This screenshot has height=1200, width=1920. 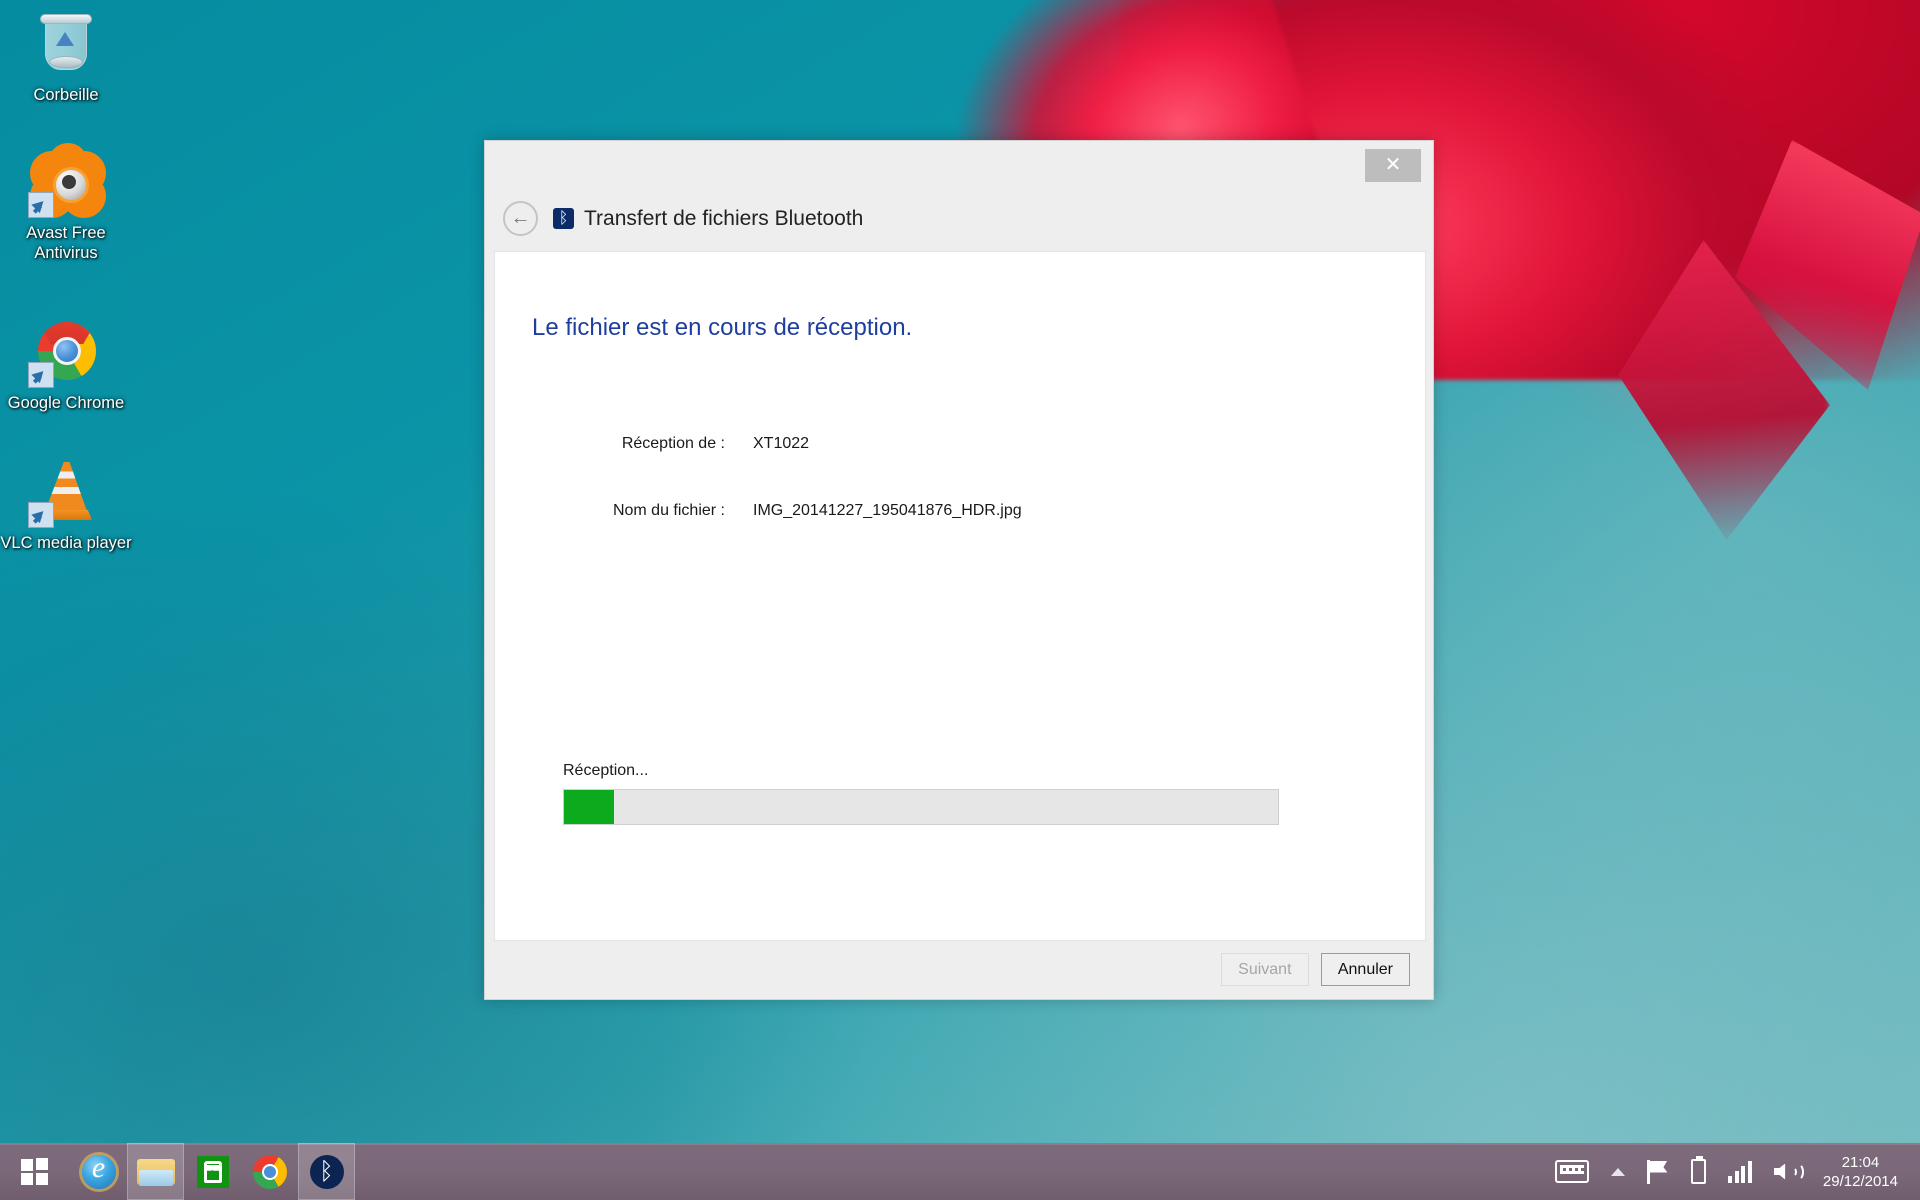 I want to click on tray-keyboard-button, so click(x=1572, y=1171).